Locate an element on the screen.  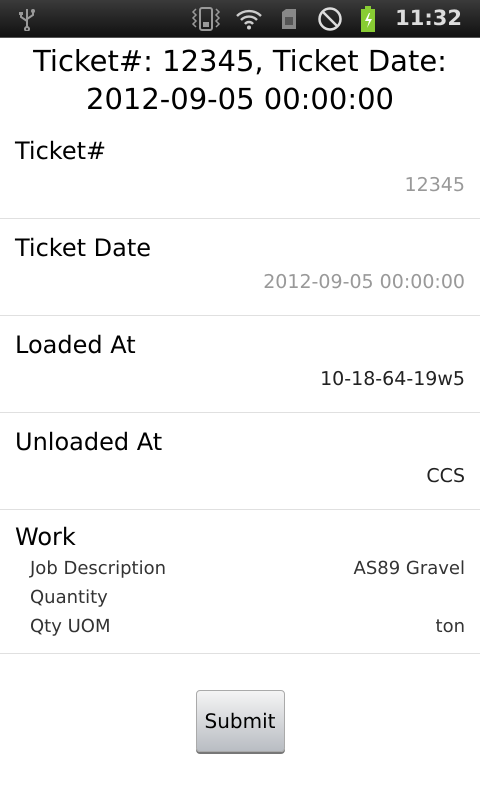
row-label: Qty UOM is located at coordinates (70, 627).